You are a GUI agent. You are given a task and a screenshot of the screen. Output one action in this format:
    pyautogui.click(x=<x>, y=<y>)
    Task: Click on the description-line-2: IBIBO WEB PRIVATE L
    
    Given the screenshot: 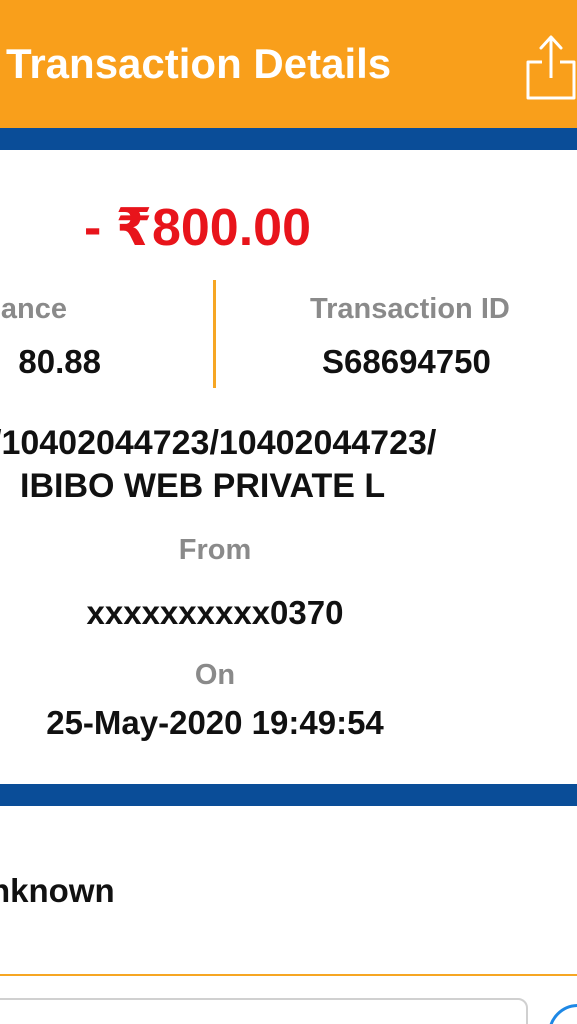 What is the action you would take?
    pyautogui.click(x=203, y=486)
    